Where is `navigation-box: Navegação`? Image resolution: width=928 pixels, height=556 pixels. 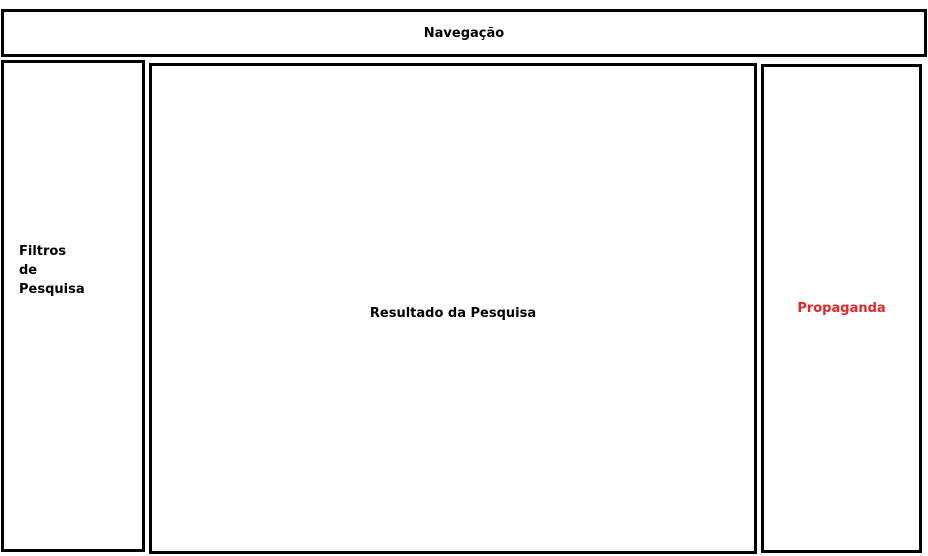
navigation-box: Navegação is located at coordinates (464, 33).